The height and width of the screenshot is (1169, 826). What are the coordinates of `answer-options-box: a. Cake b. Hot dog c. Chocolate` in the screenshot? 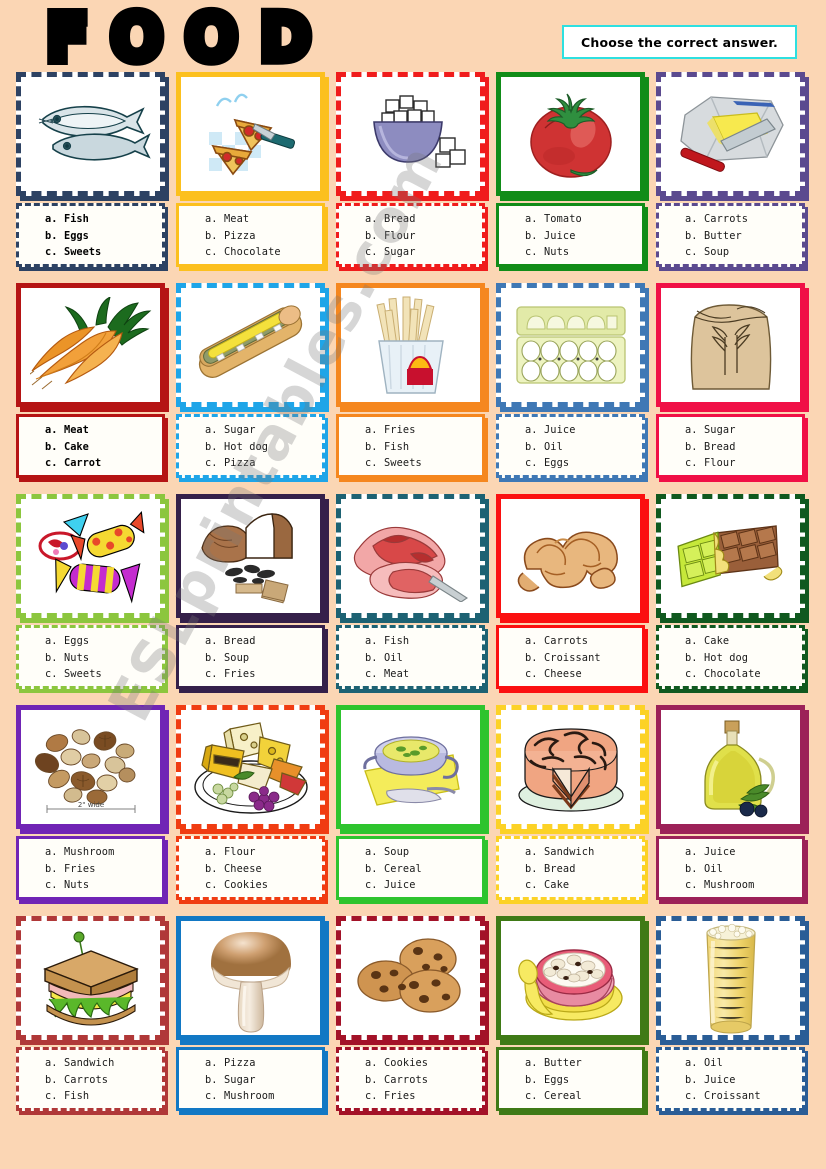 It's located at (730, 657).